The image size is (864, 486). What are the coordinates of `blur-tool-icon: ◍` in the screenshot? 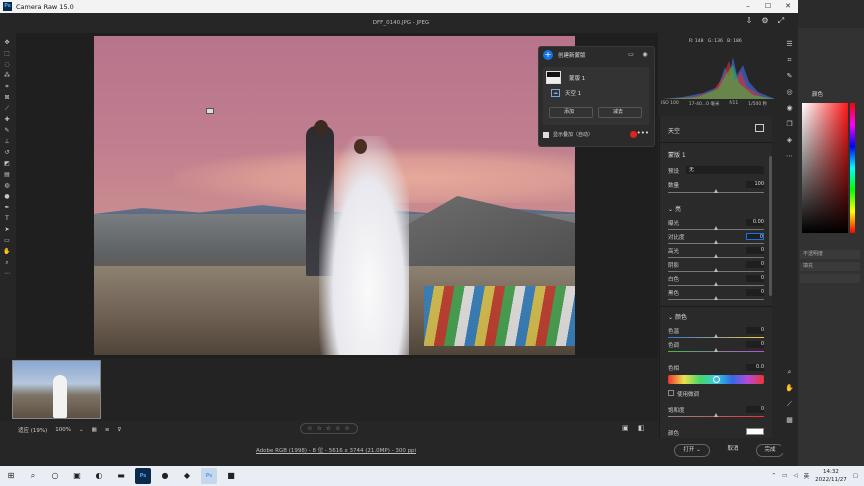 It's located at (7, 186).